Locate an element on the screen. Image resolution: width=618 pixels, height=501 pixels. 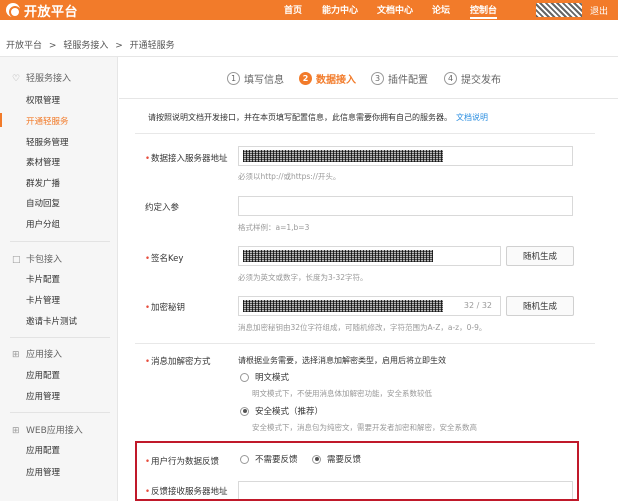
sign-key-label: •签名Key is located at coordinates (164, 259).